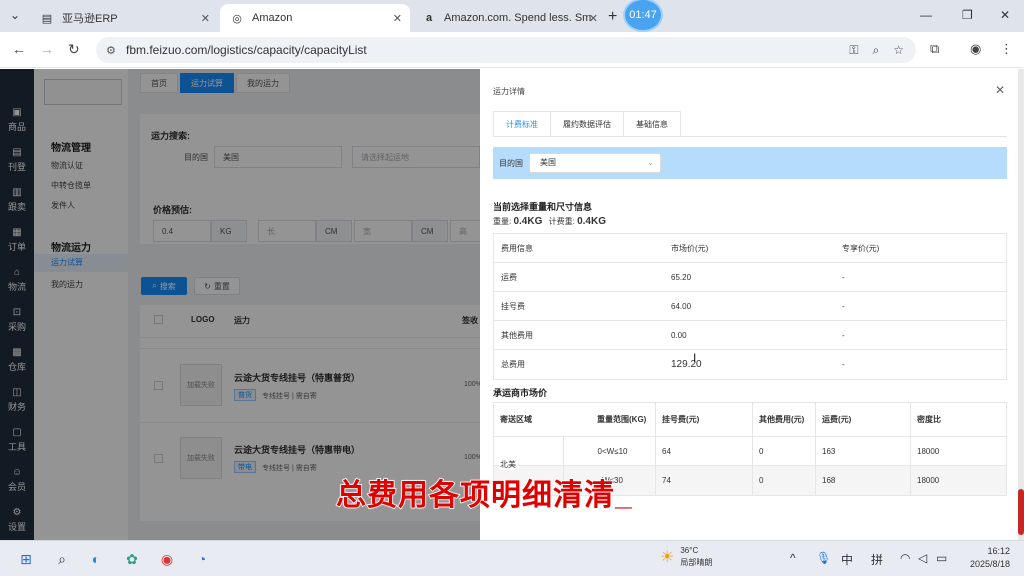  I want to click on bookmark-star-icon: ☆, so click(898, 50).